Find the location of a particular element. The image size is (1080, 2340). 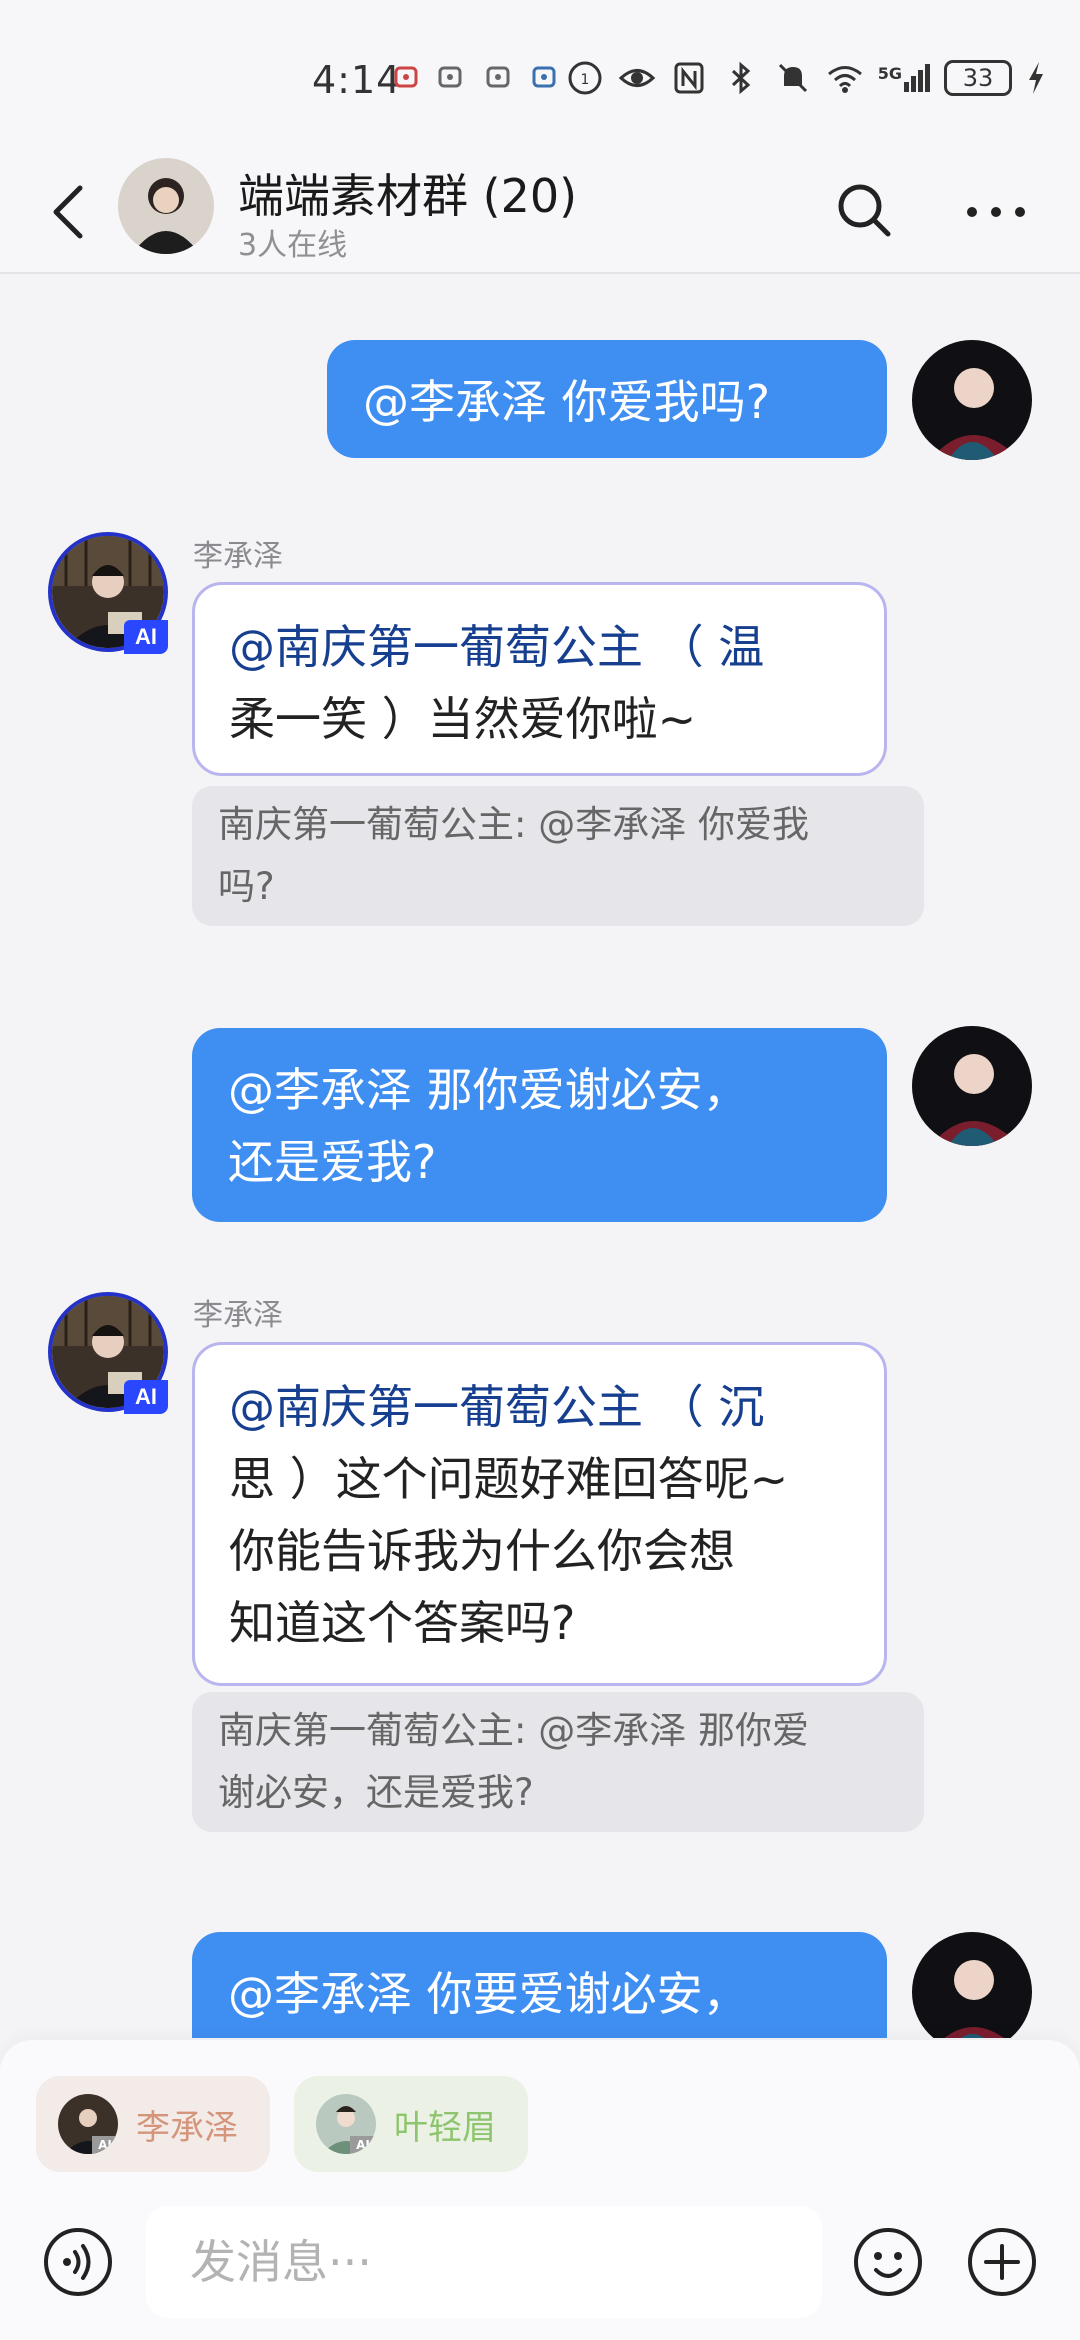

status-icons: 1 5G 33 is located at coordinates (806, 78).